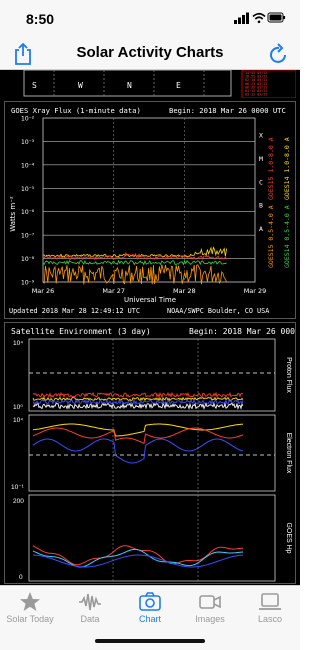  I want to click on compass-s: S, so click(34, 85).